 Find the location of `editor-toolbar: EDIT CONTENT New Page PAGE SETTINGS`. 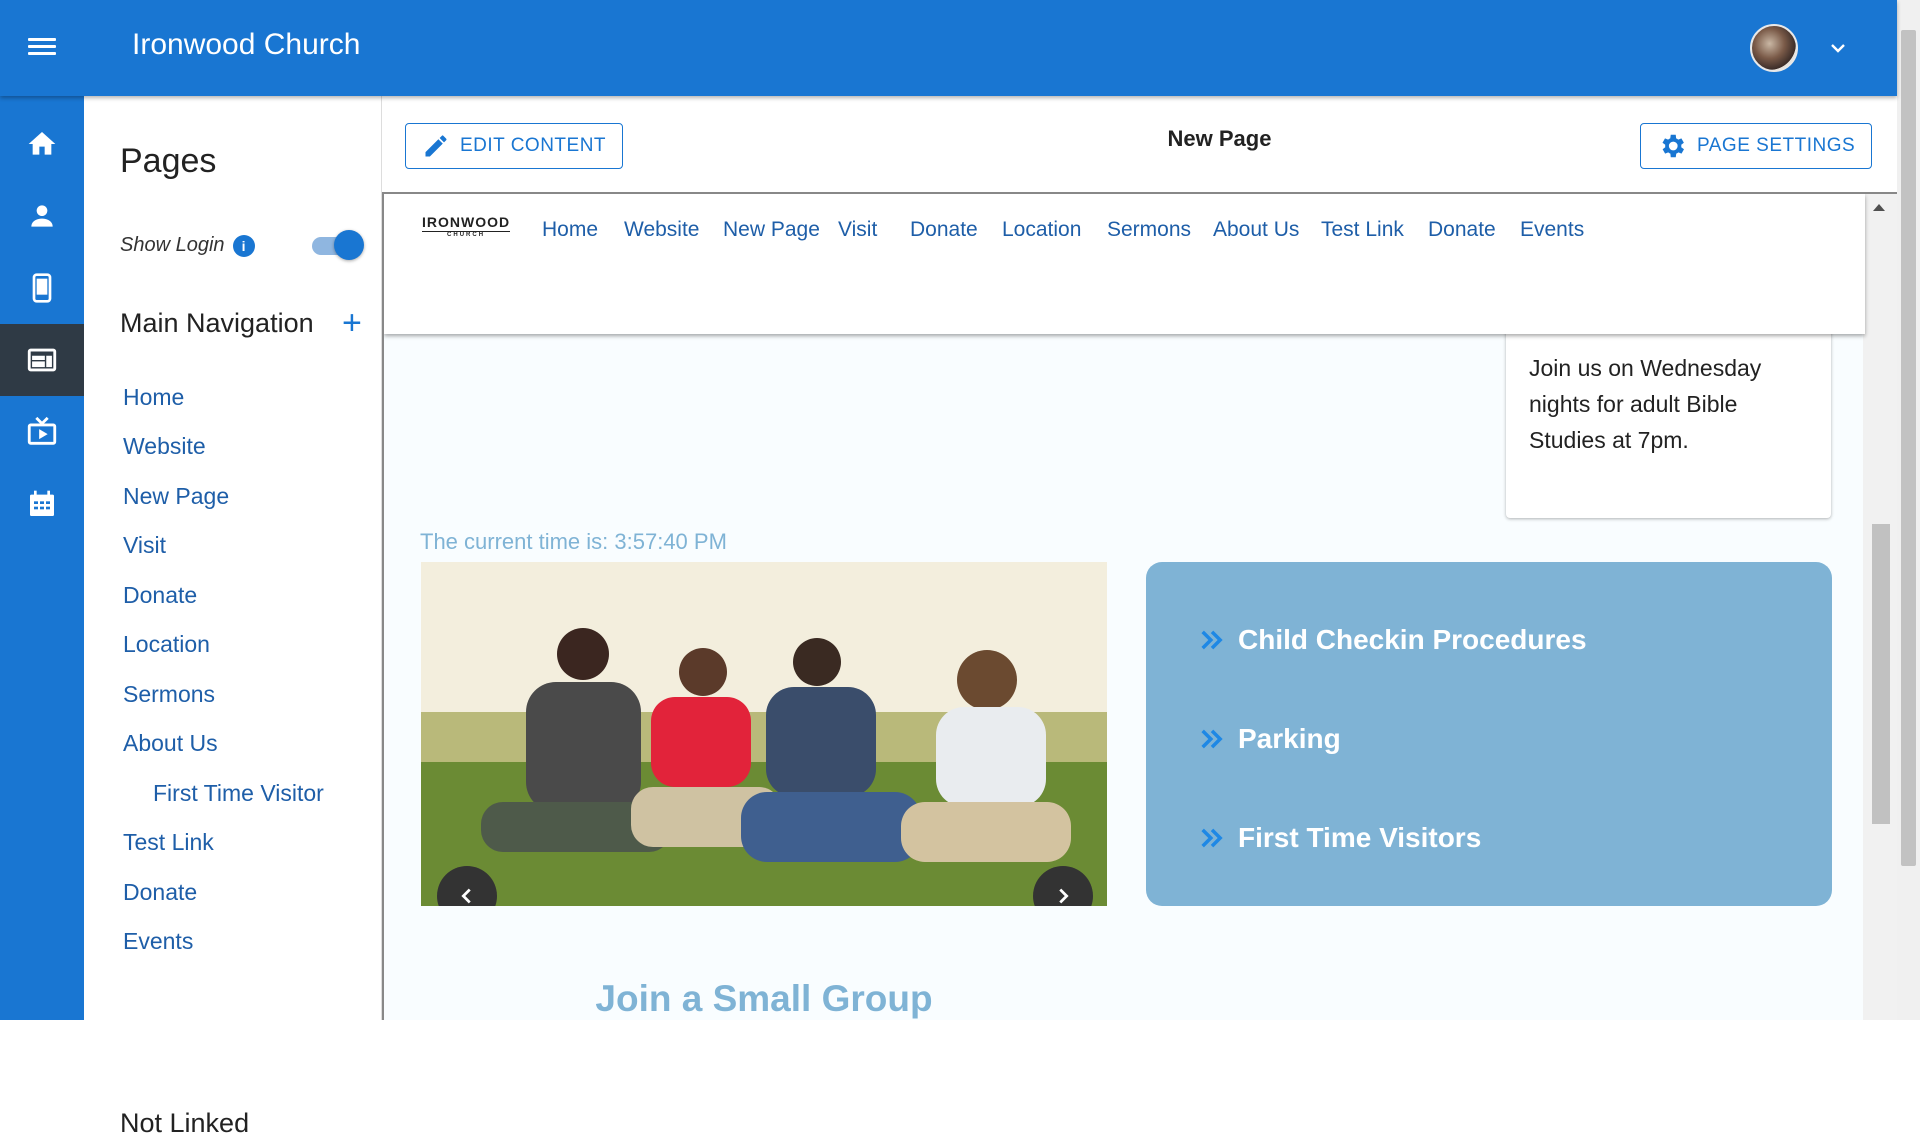

editor-toolbar: EDIT CONTENT New Page PAGE SETTINGS is located at coordinates (1139, 144).